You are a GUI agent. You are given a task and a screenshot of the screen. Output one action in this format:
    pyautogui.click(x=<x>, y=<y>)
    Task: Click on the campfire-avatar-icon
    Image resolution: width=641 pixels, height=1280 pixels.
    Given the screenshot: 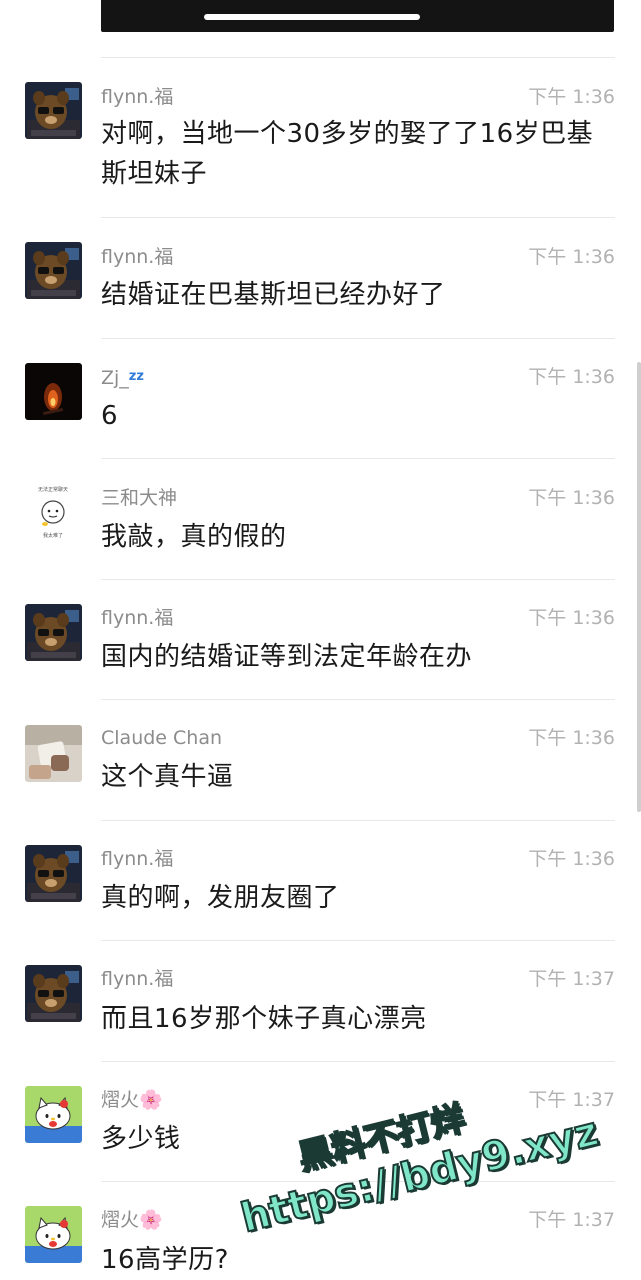 What is the action you would take?
    pyautogui.click(x=53, y=391)
    